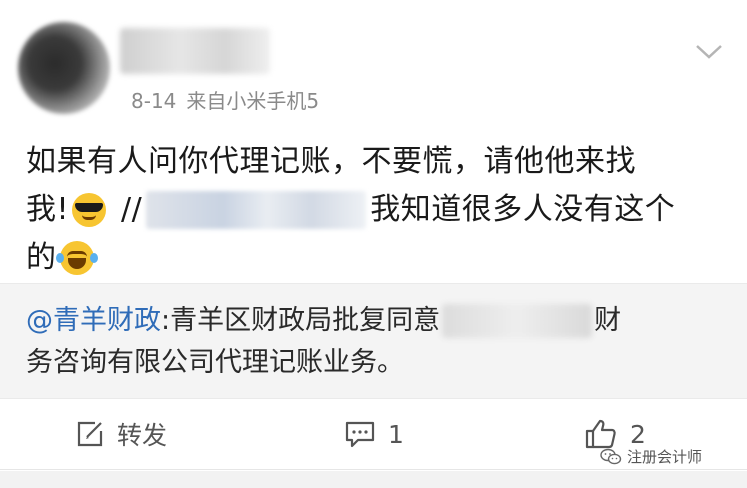  What do you see at coordinates (215, 362) in the screenshot?
I see `repost-text: 务咨询有限公司代理记账业务。` at bounding box center [215, 362].